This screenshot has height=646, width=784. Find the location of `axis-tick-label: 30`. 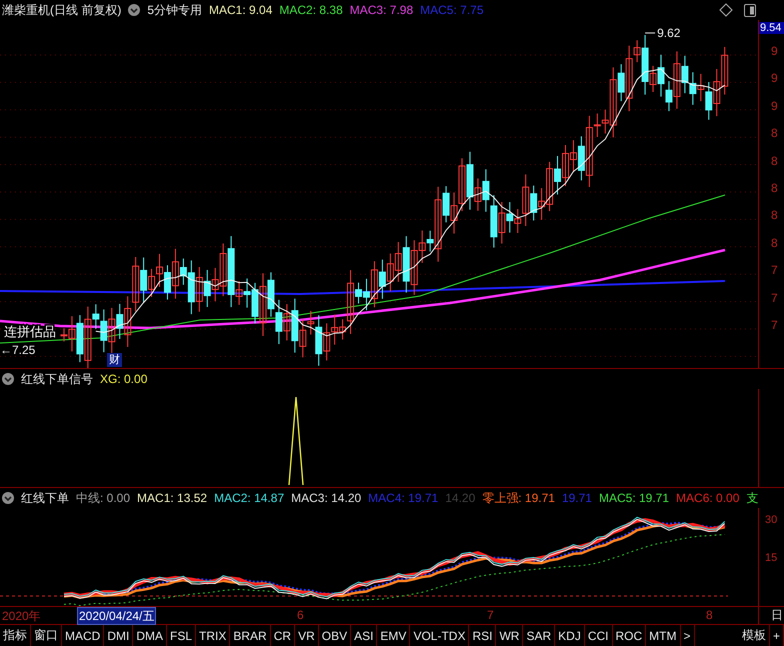

axis-tick-label: 30 is located at coordinates (771, 520).